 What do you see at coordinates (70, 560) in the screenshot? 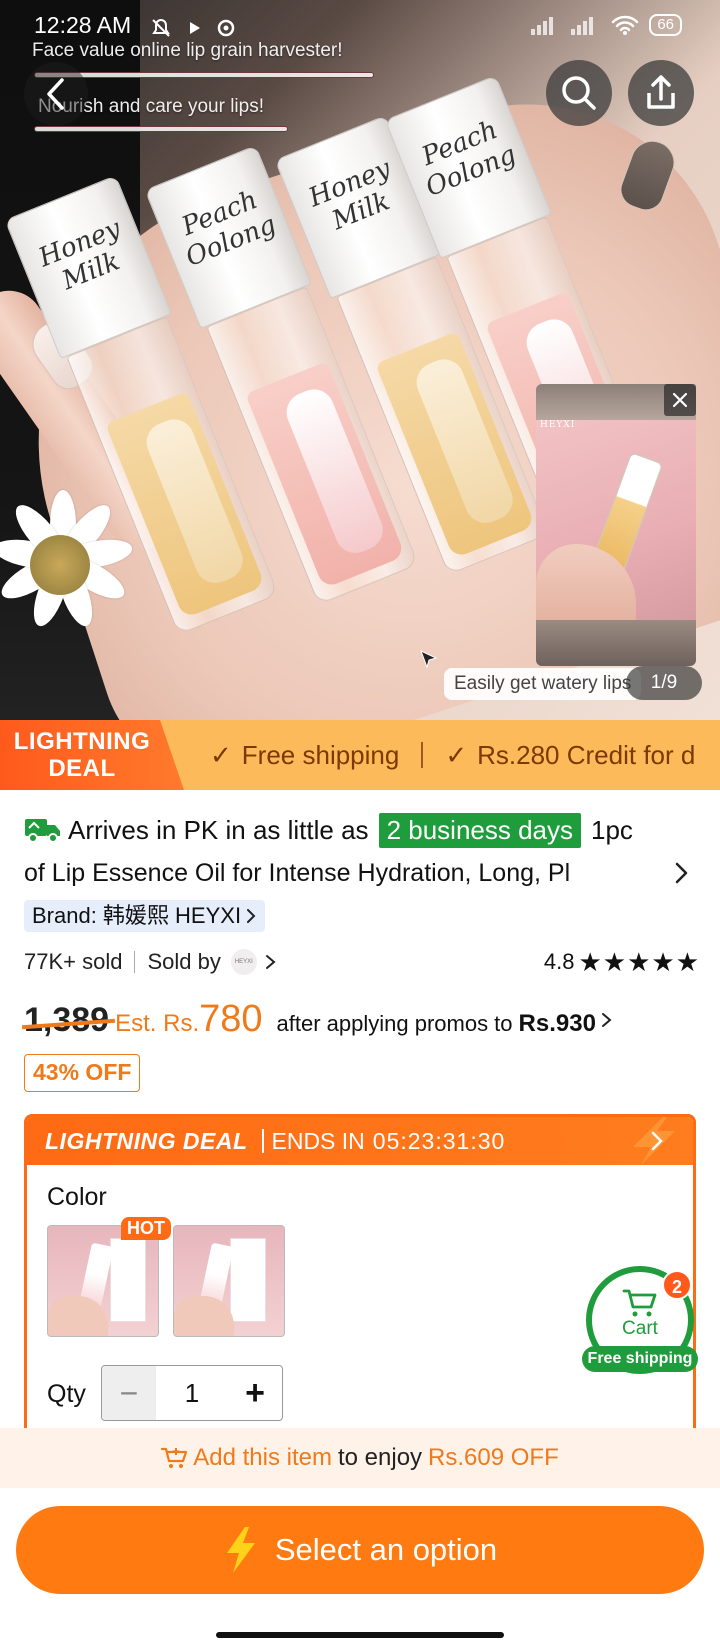
I see `daisy-flower` at bounding box center [70, 560].